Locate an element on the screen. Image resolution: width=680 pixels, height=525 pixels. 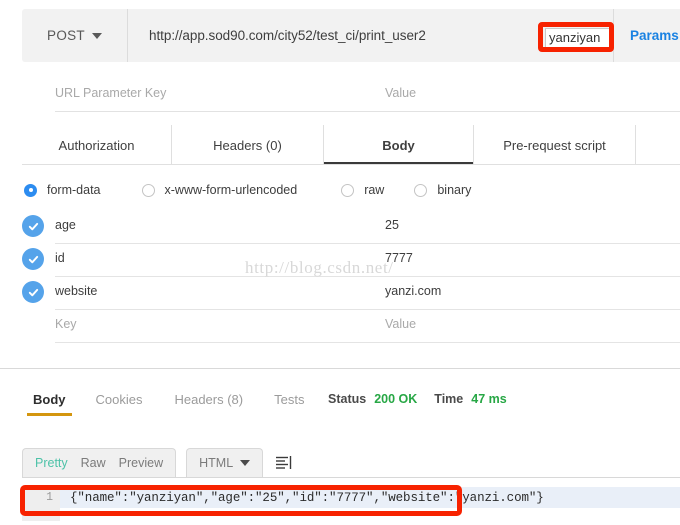
format-mode-group: Pretty Raw Preview is located at coordinates (99, 462).